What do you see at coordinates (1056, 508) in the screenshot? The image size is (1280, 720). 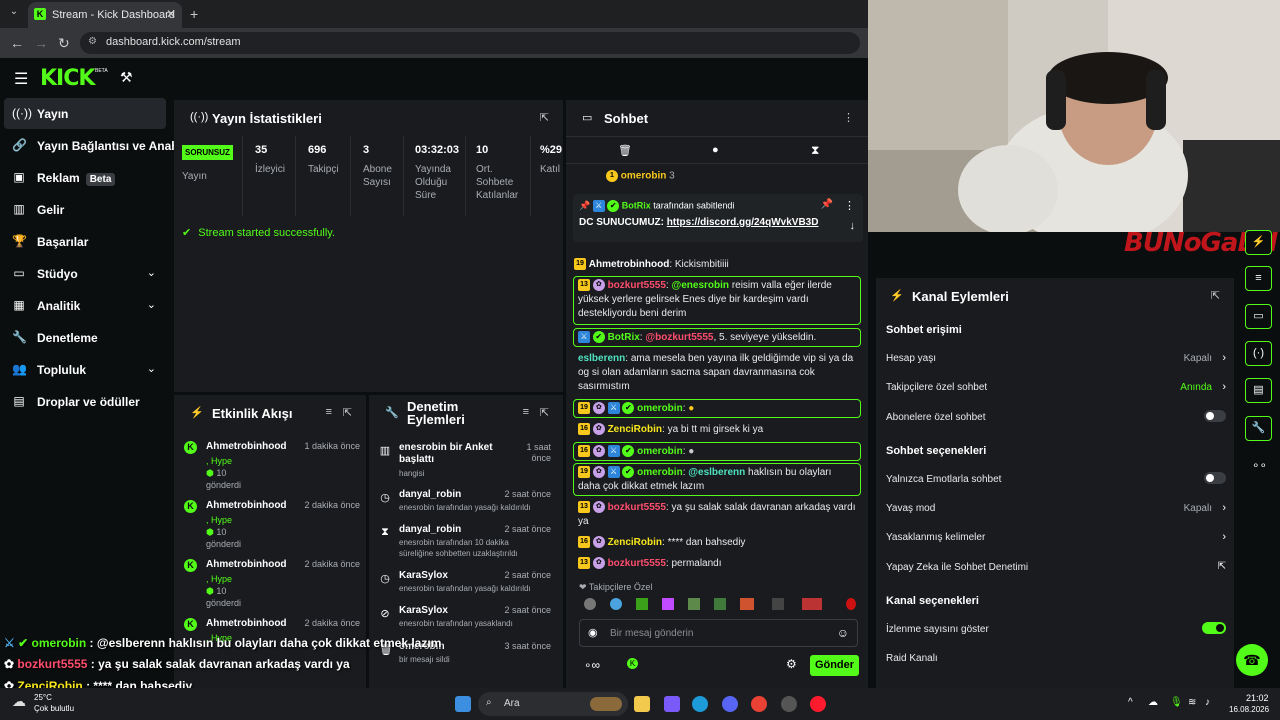 I see `setting-slow-mode: Yavaş mod Kapalı ›` at bounding box center [1056, 508].